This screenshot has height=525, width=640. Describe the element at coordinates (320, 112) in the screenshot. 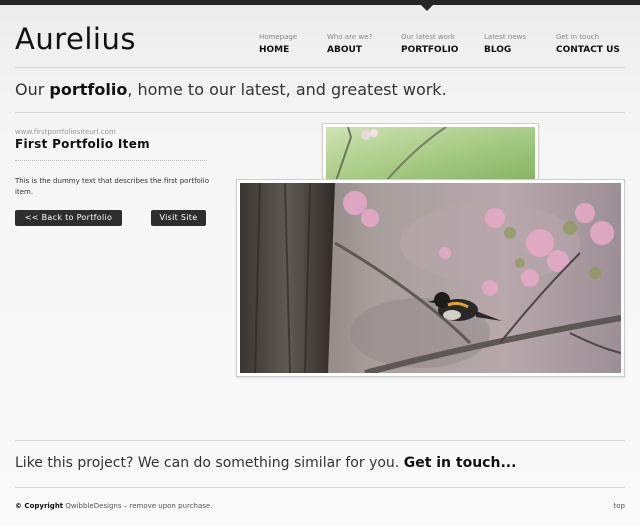

I see `tagline-divider` at that location.